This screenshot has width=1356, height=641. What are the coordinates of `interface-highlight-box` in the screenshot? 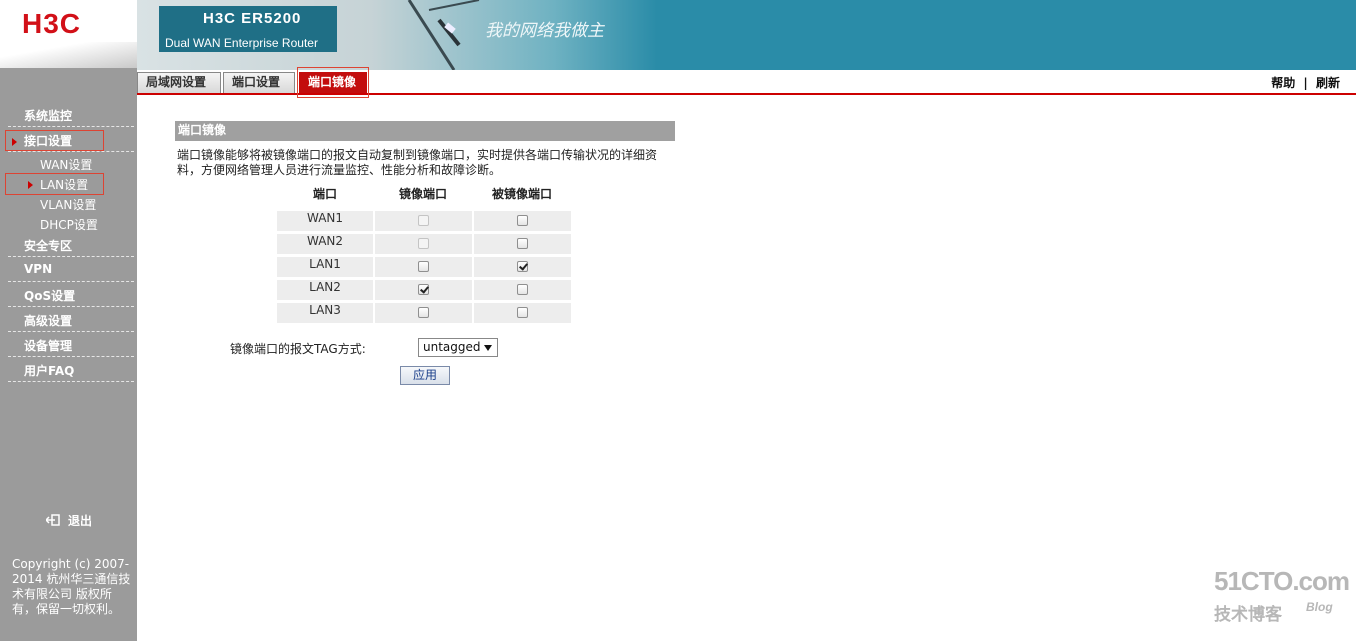 It's located at (54, 140).